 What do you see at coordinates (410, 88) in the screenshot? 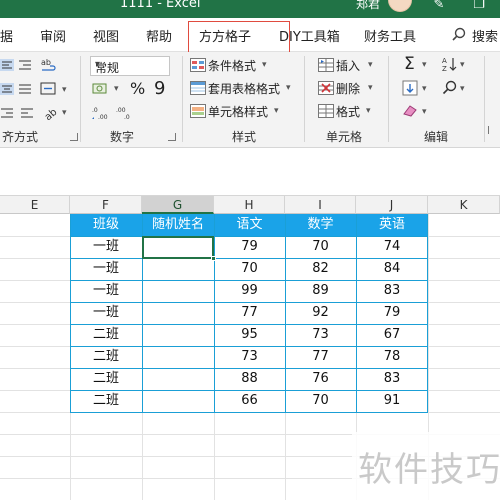
I see `fill-icon` at bounding box center [410, 88].